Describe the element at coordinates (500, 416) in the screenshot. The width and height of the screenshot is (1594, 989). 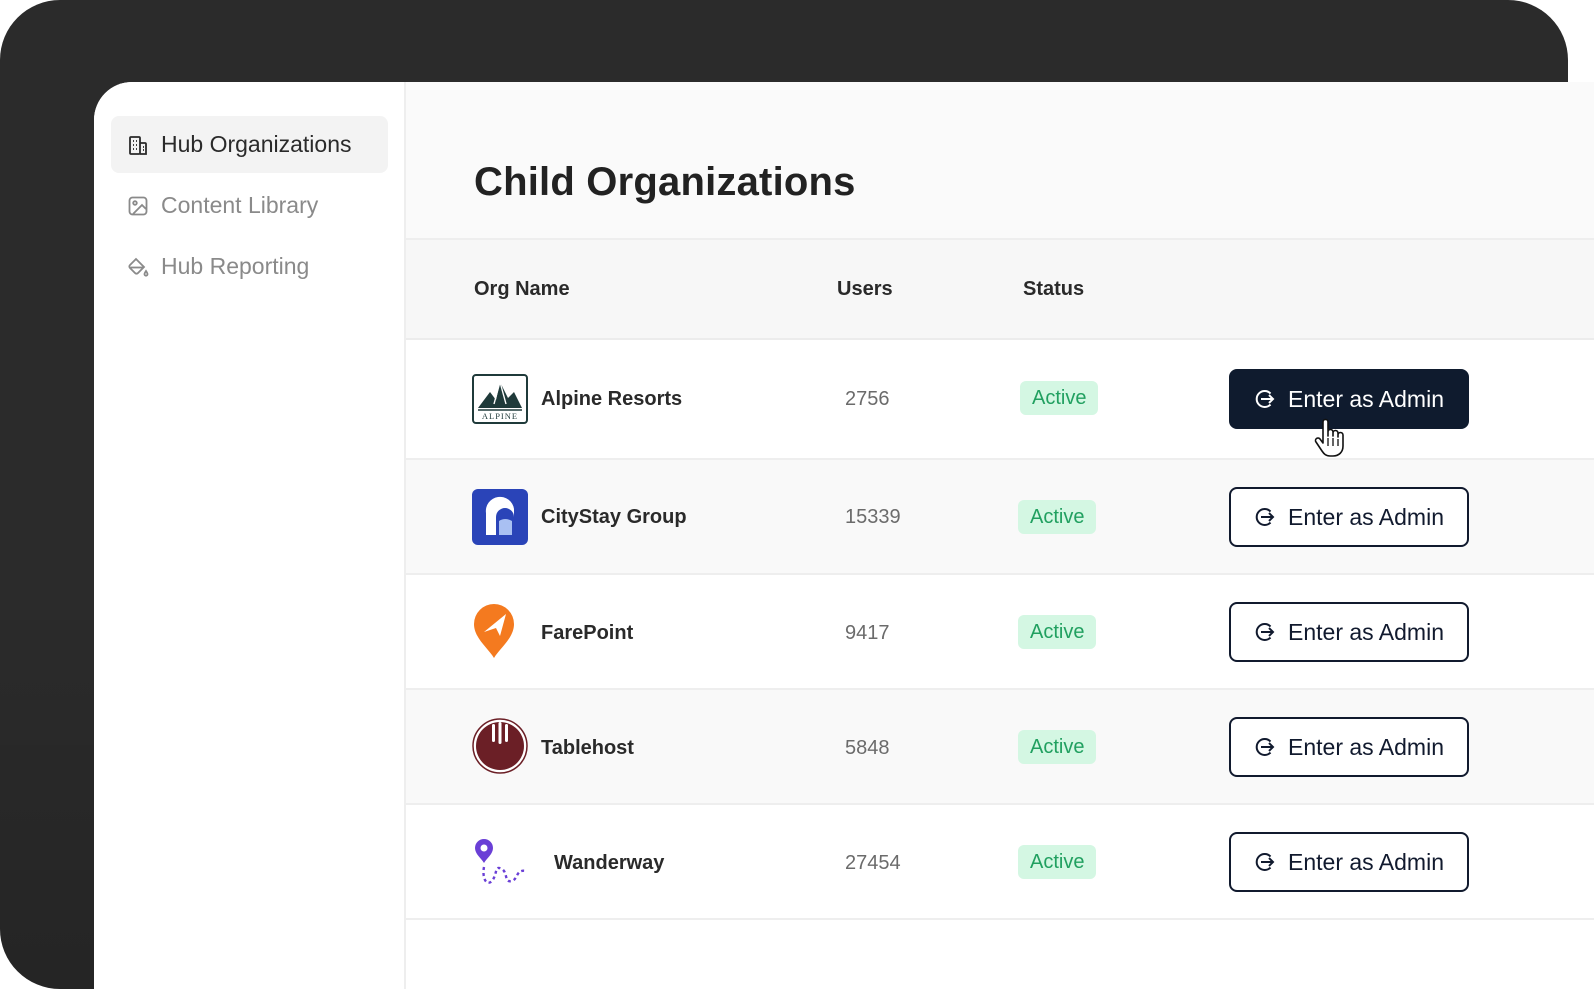
I see `svg-text: ALPINE` at that location.